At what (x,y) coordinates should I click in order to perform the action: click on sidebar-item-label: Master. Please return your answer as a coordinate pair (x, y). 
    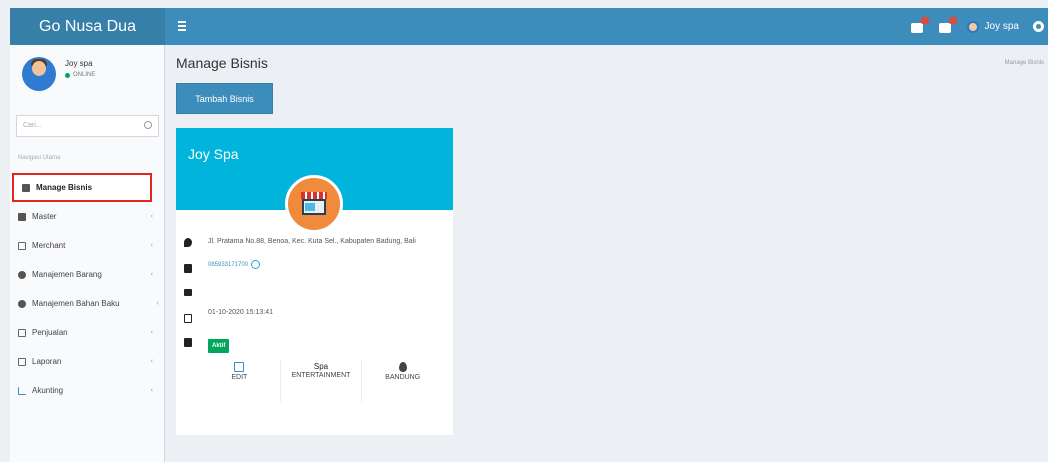
    Looking at the image, I should click on (44, 216).